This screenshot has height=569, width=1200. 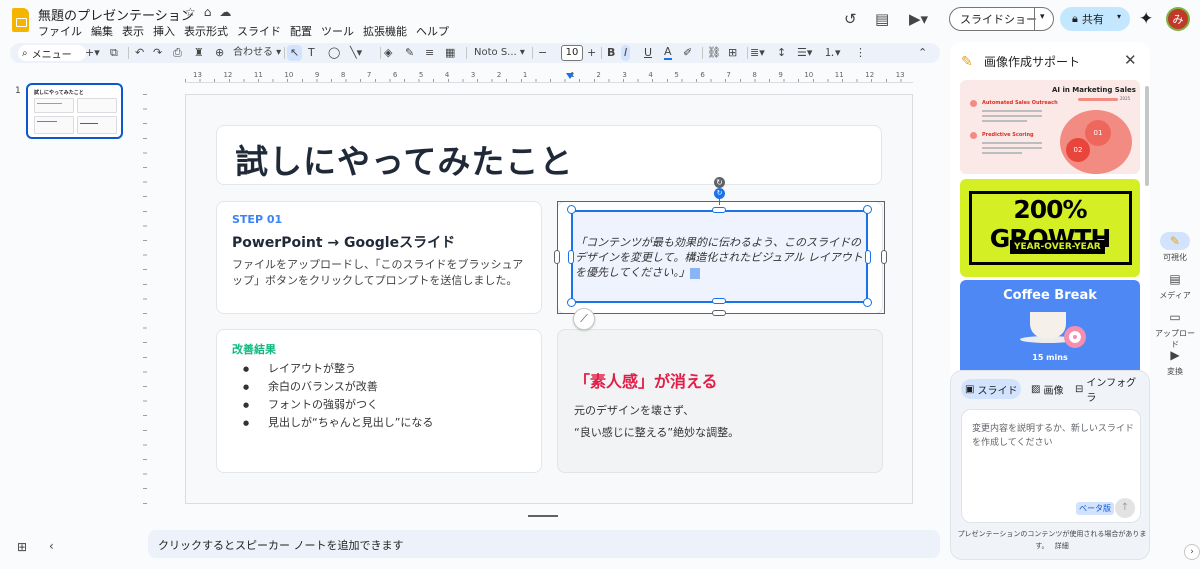 What do you see at coordinates (219, 53) in the screenshot?
I see `zoom-icon: ⊕` at bounding box center [219, 53].